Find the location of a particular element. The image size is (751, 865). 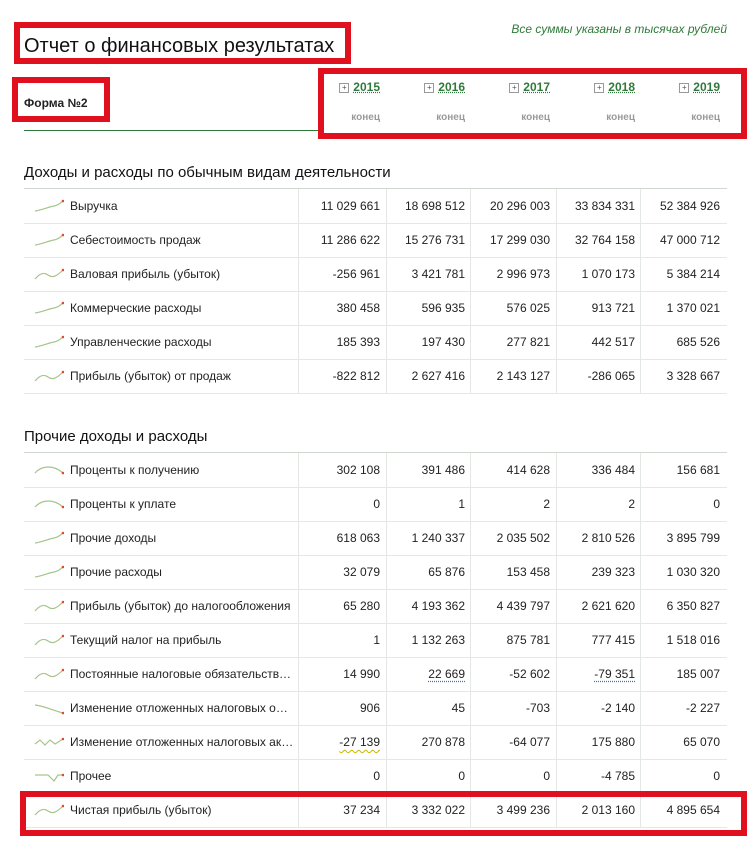

row-label: Проценты к получению is located at coordinates (135, 470).